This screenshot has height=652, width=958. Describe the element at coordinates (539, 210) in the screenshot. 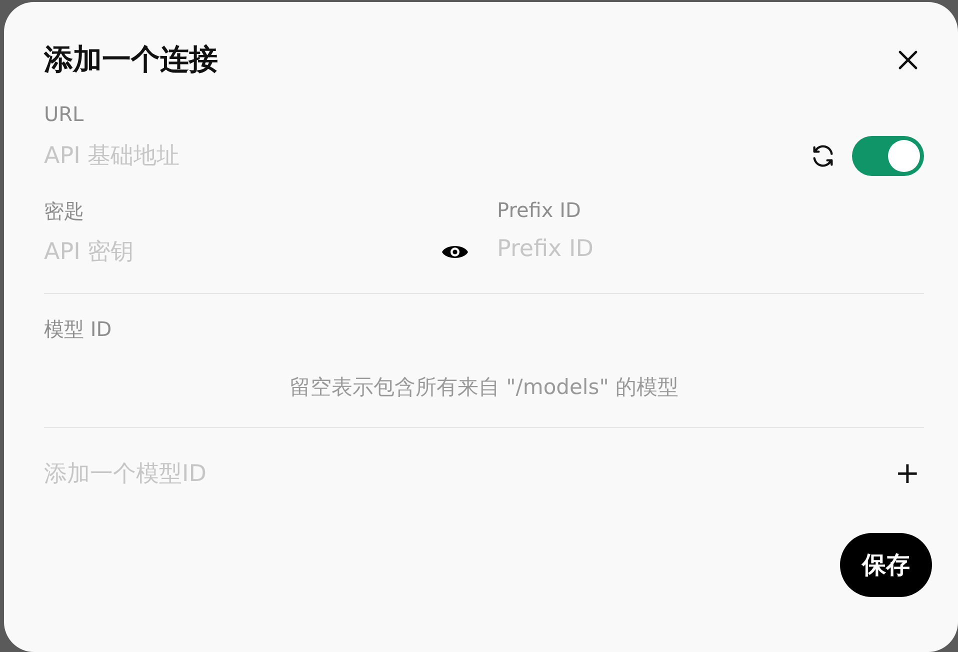

I see `prefix-label: Prefix ID` at that location.